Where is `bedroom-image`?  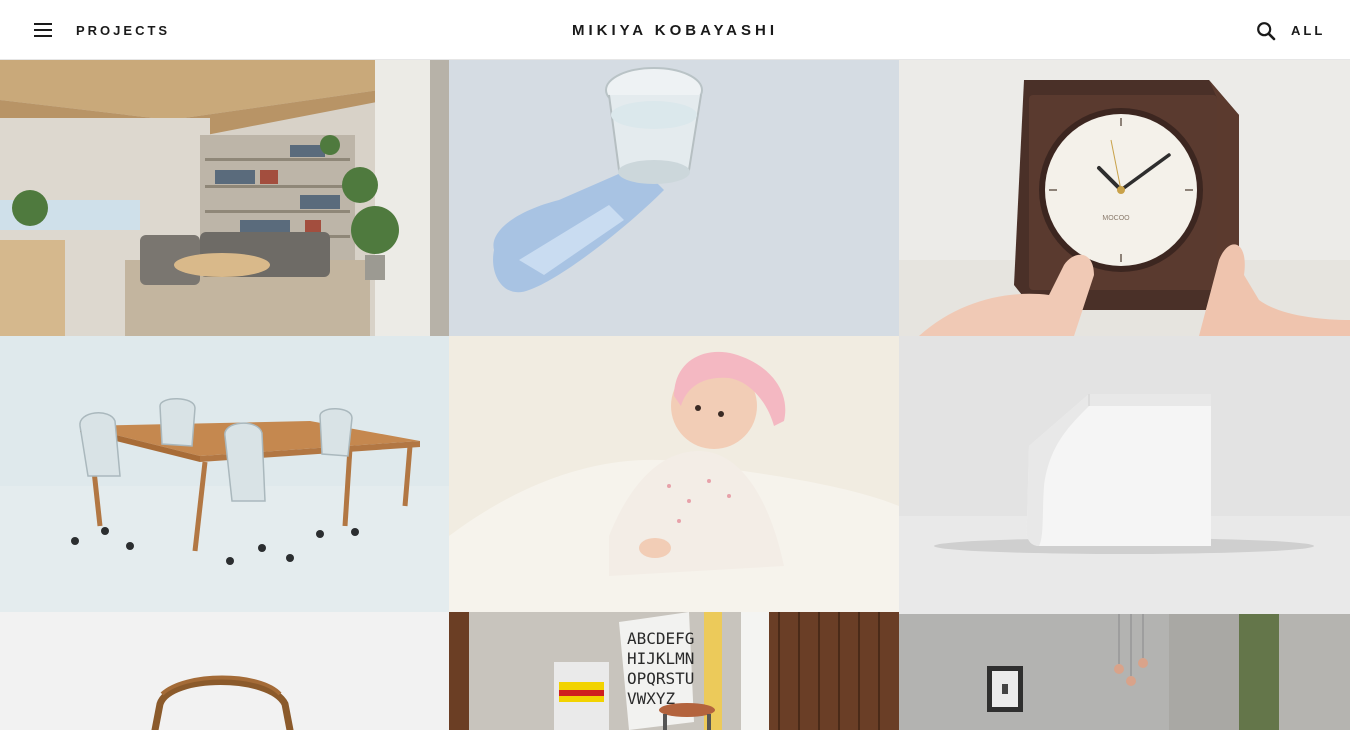
bedroom-image is located at coordinates (1124, 672).